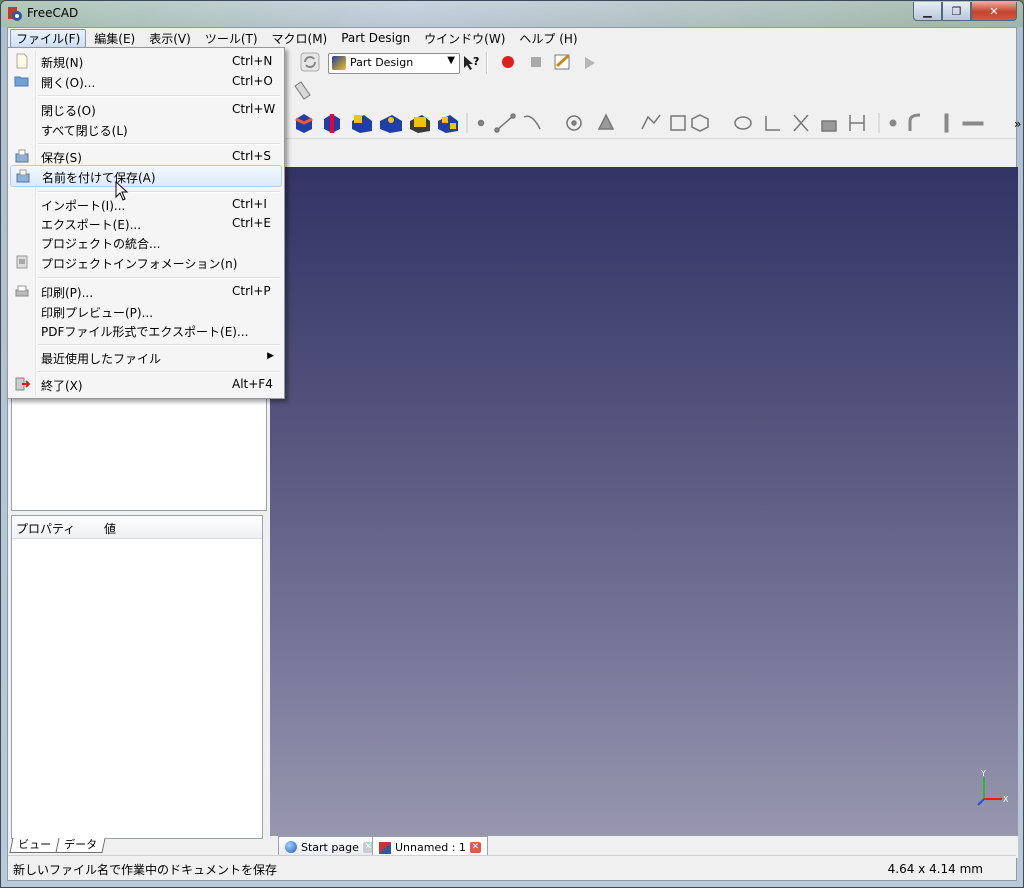 The image size is (1024, 888). Describe the element at coordinates (983, 773) in the screenshot. I see `axis-y-label: Y` at that location.